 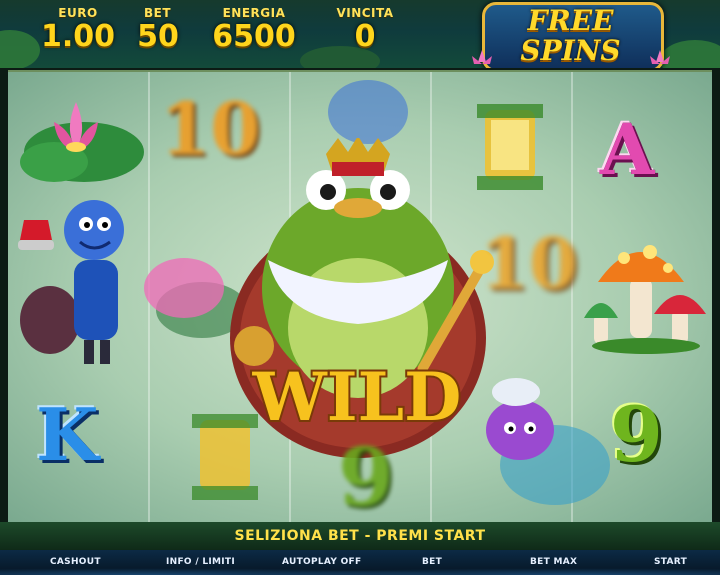 I want to click on wild-text: WILD, so click(x=357, y=397).